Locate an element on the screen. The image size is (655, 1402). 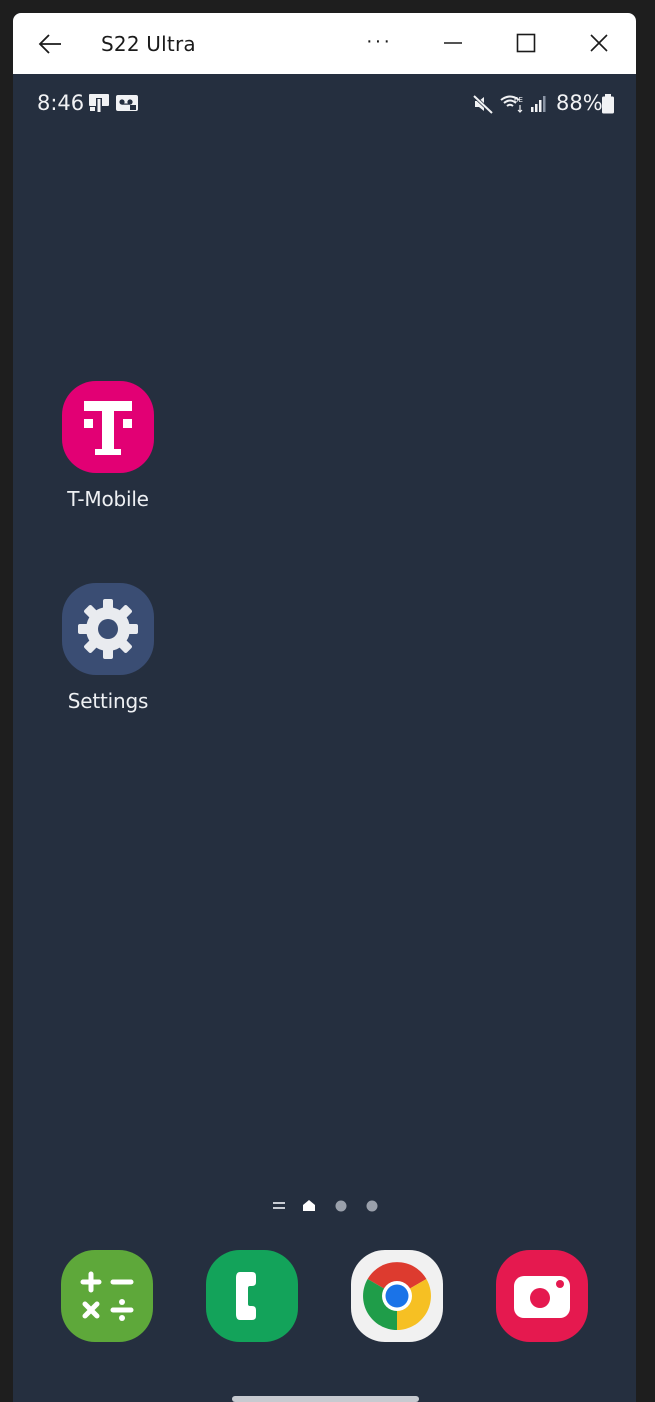
mute-icon is located at coordinates (483, 106).